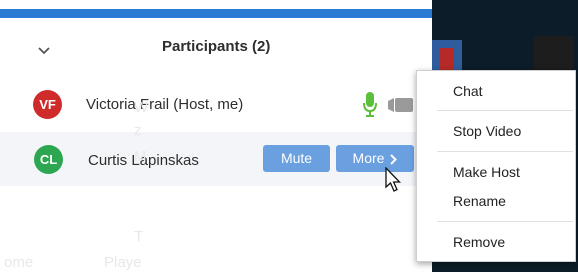 The width and height of the screenshot is (578, 272). What do you see at coordinates (47, 104) in the screenshot?
I see `avatar: VF` at bounding box center [47, 104].